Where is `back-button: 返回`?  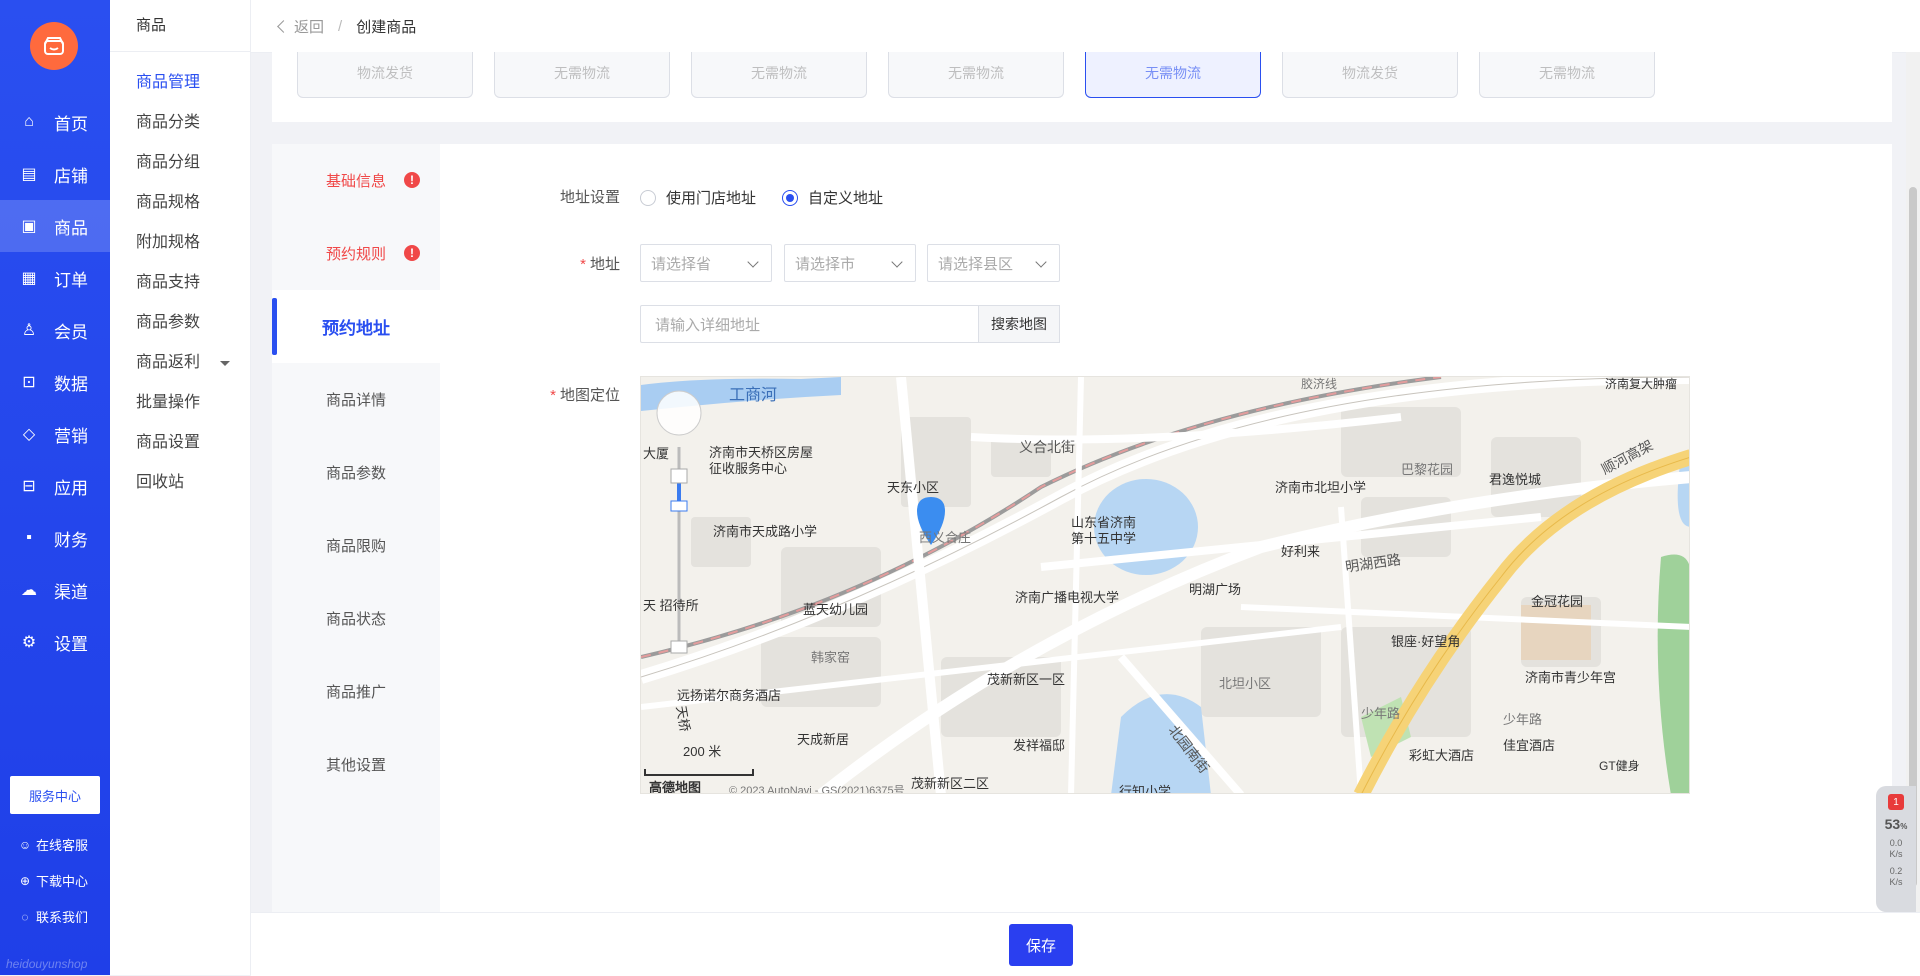 back-button: 返回 is located at coordinates (300, 26).